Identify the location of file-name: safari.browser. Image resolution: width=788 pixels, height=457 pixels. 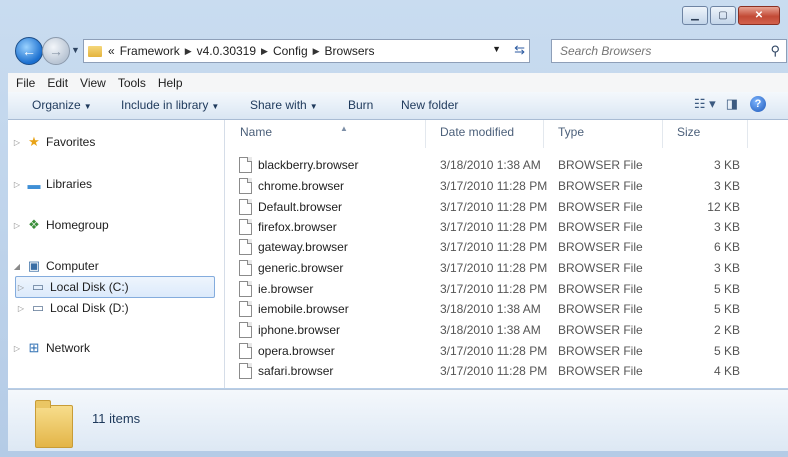
(296, 371).